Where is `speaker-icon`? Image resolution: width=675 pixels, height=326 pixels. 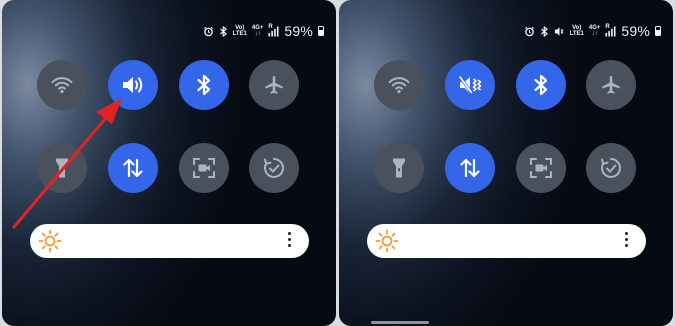
speaker-icon is located at coordinates (133, 85).